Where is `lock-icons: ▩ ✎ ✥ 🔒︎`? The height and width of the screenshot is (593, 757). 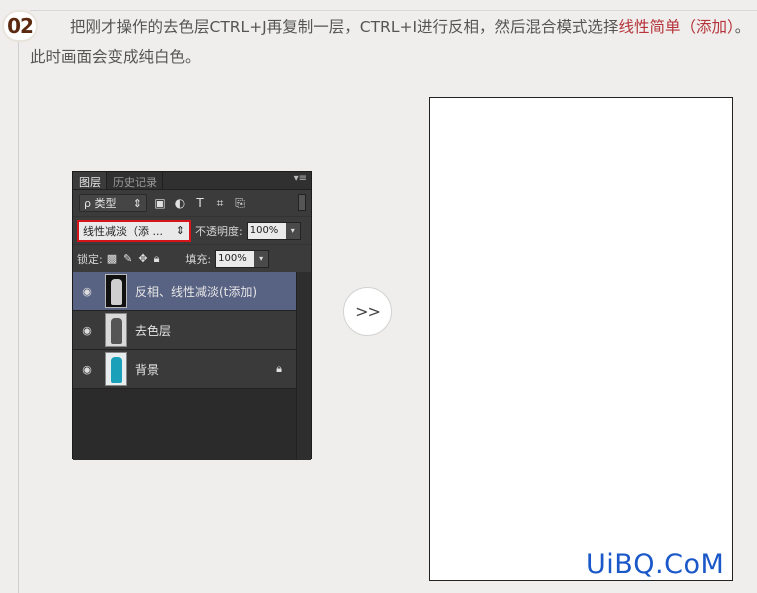
lock-icons: ▩ ✎ ✥ 🔒︎ is located at coordinates (133, 259).